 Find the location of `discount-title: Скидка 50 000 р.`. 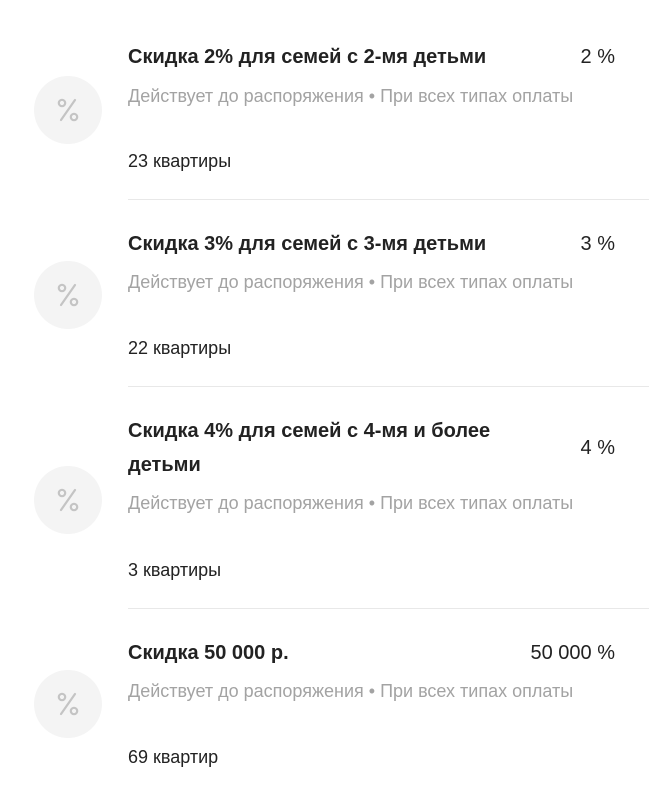

discount-title: Скидка 50 000 р. is located at coordinates (208, 653).